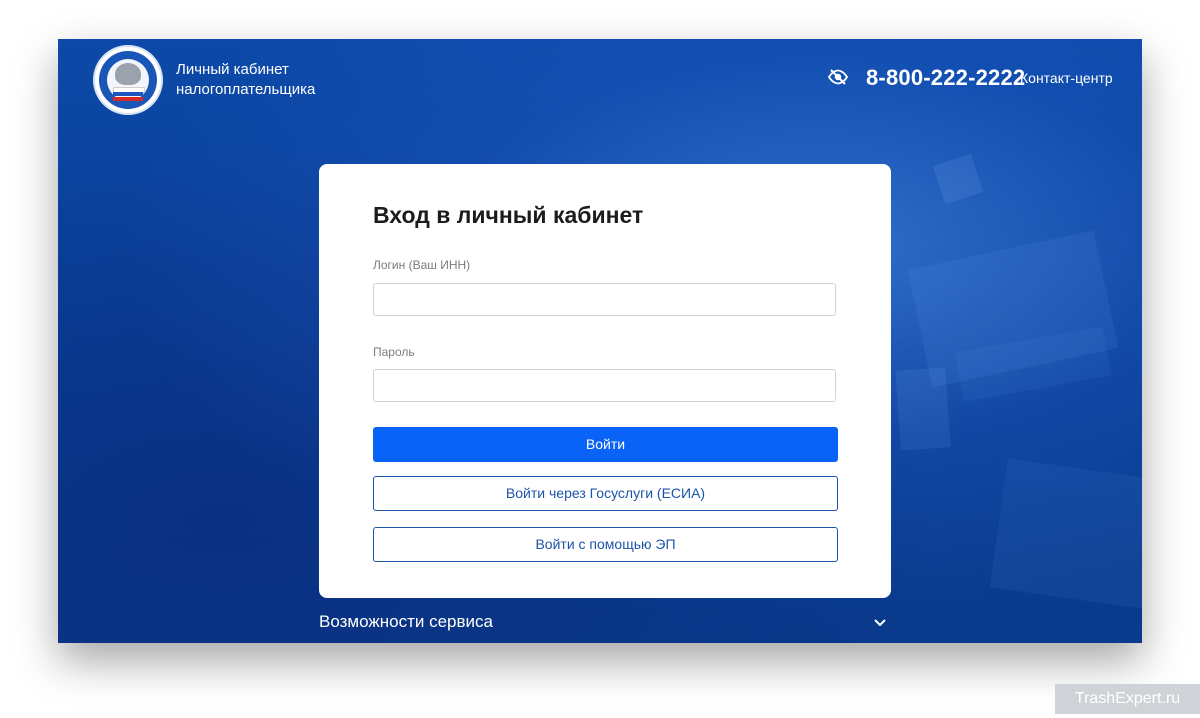 This screenshot has width=1200, height=718. I want to click on accessibility-toggle-button, so click(838, 77).